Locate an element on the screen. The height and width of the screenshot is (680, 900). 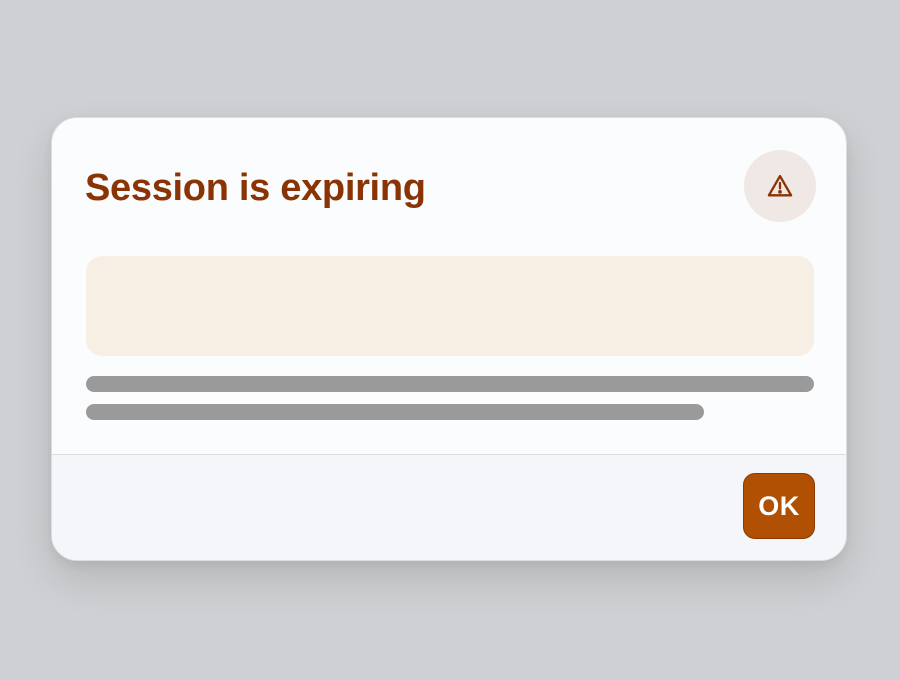
dialog-footer: OK is located at coordinates (449, 507).